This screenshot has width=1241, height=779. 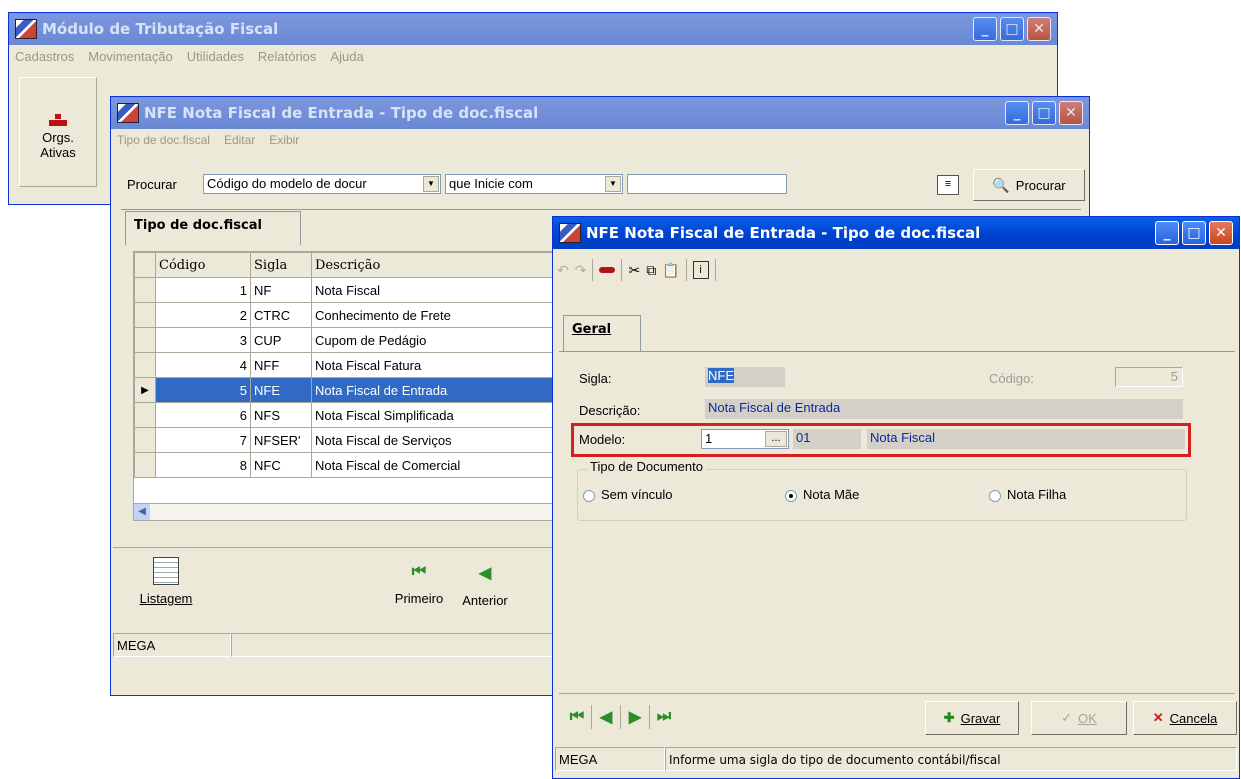 What do you see at coordinates (949, 717) in the screenshot?
I see `save-icon: ✚` at bounding box center [949, 717].